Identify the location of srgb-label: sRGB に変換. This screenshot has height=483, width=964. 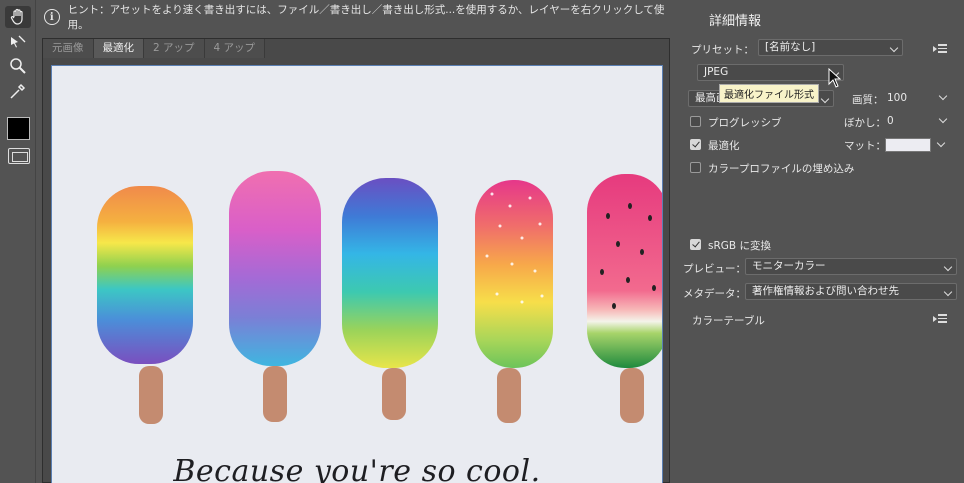
(739, 246).